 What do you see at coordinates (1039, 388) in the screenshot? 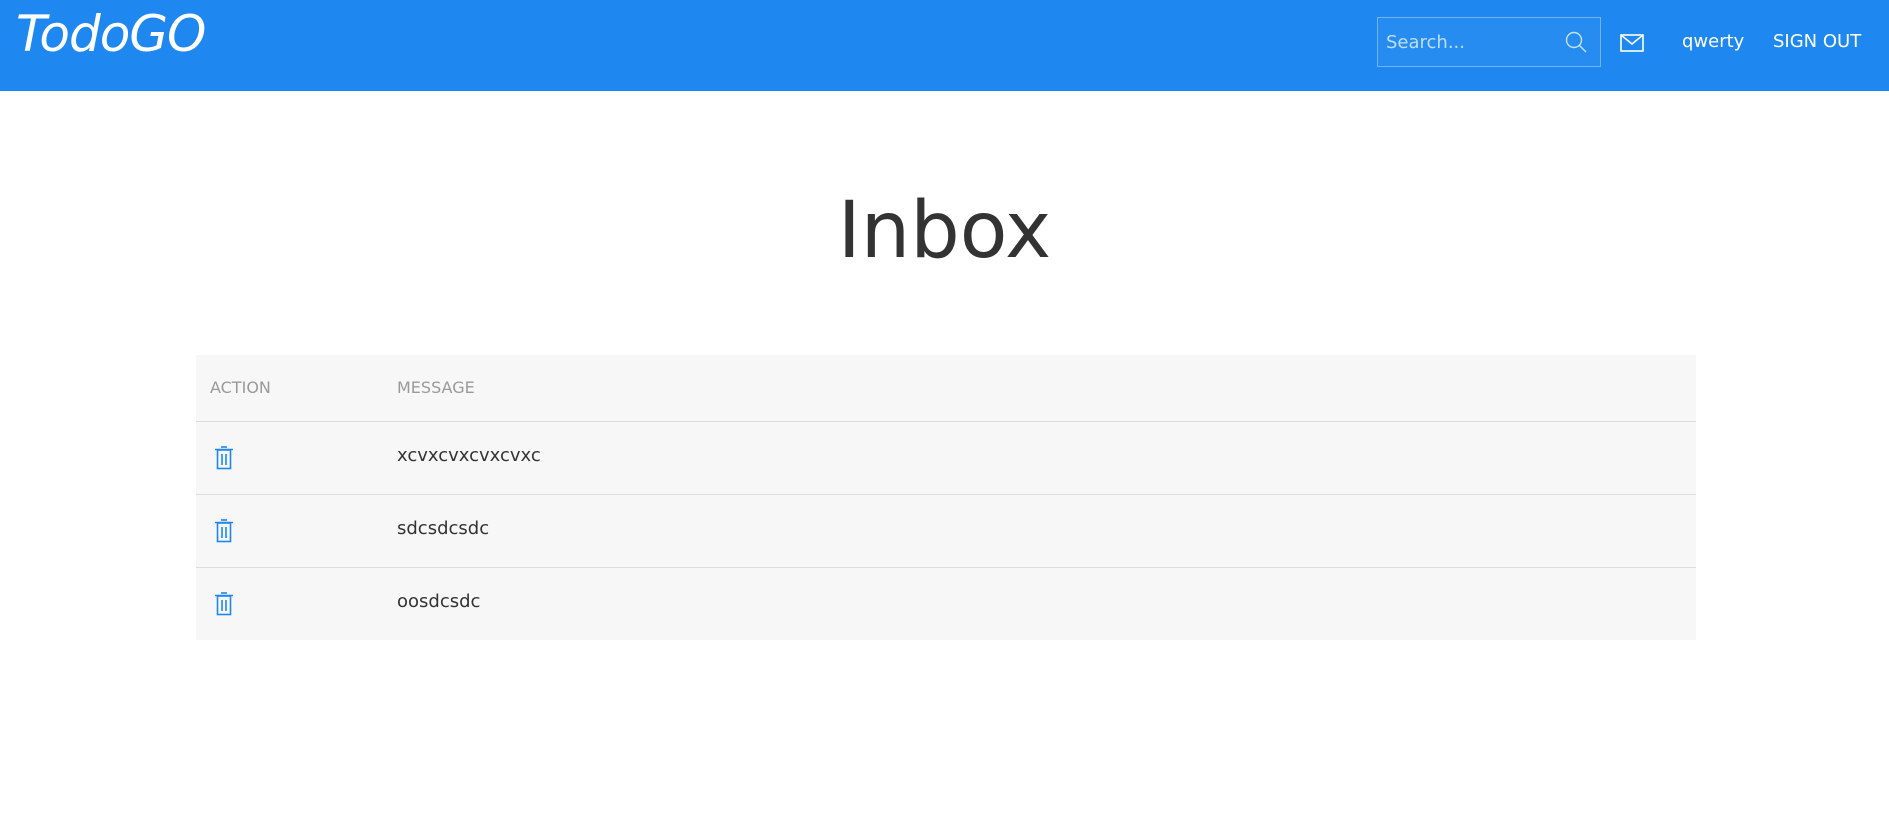
I see `column-header-message: MESSAGE` at bounding box center [1039, 388].